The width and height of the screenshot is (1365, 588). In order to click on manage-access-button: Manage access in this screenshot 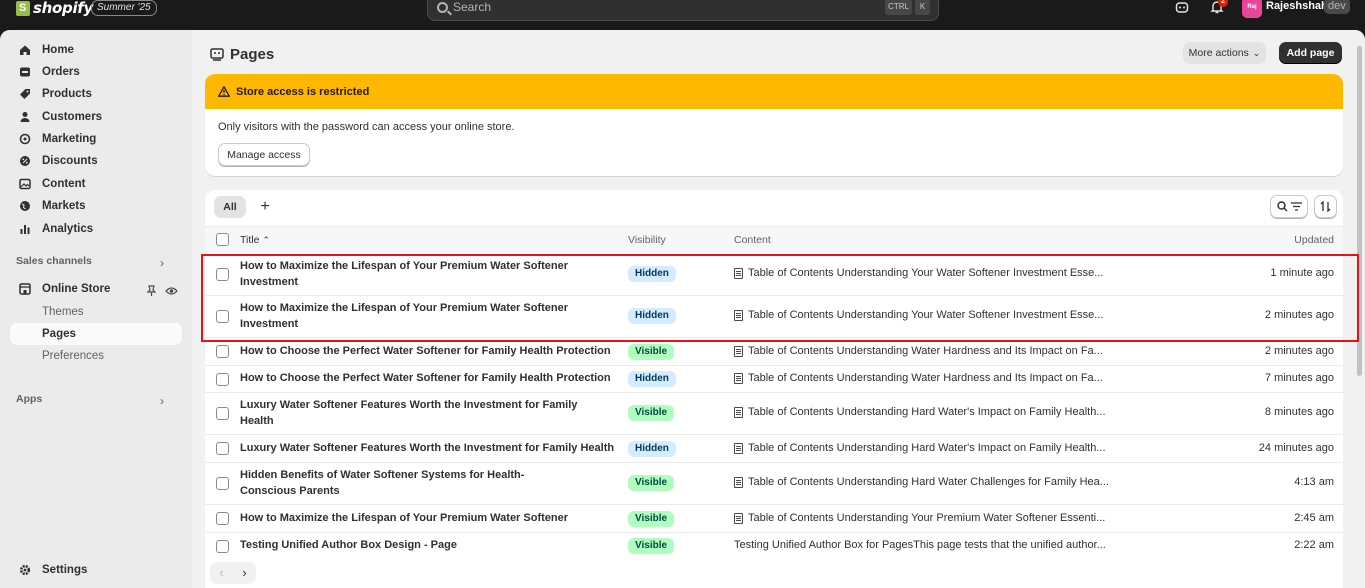, I will do `click(264, 154)`.